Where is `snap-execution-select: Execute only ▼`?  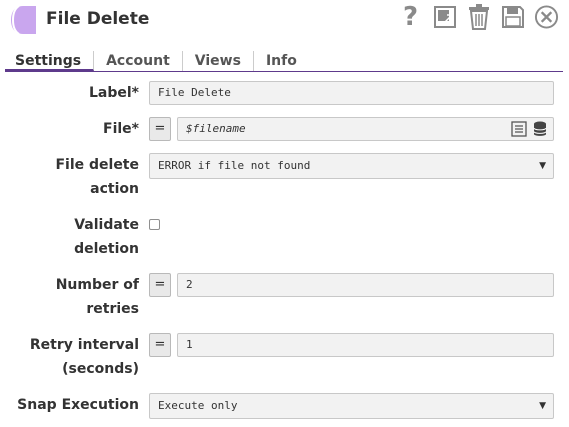 snap-execution-select: Execute only ▼ is located at coordinates (351, 406).